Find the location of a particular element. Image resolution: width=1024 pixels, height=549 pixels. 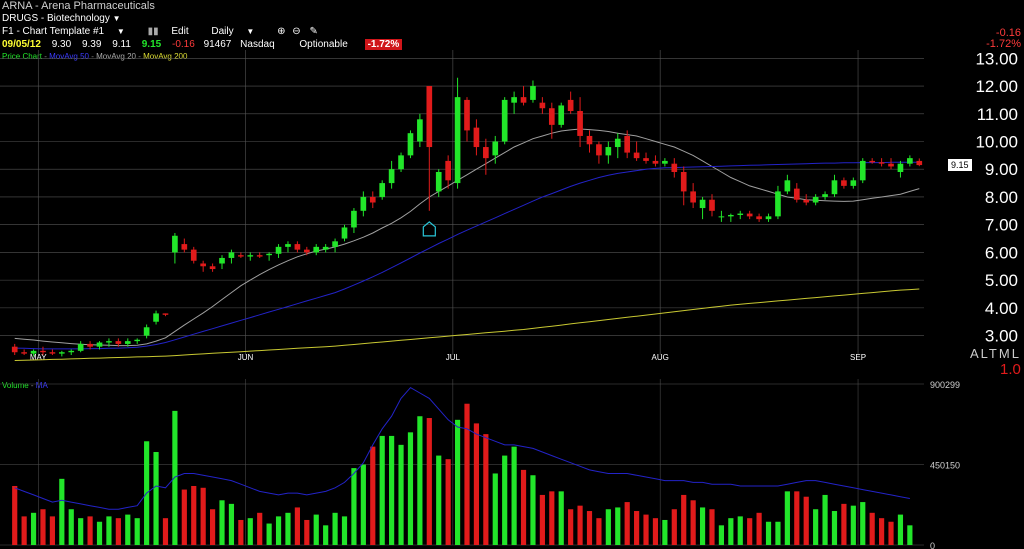

zoom-in-icon: ⊕ is located at coordinates (281, 31).